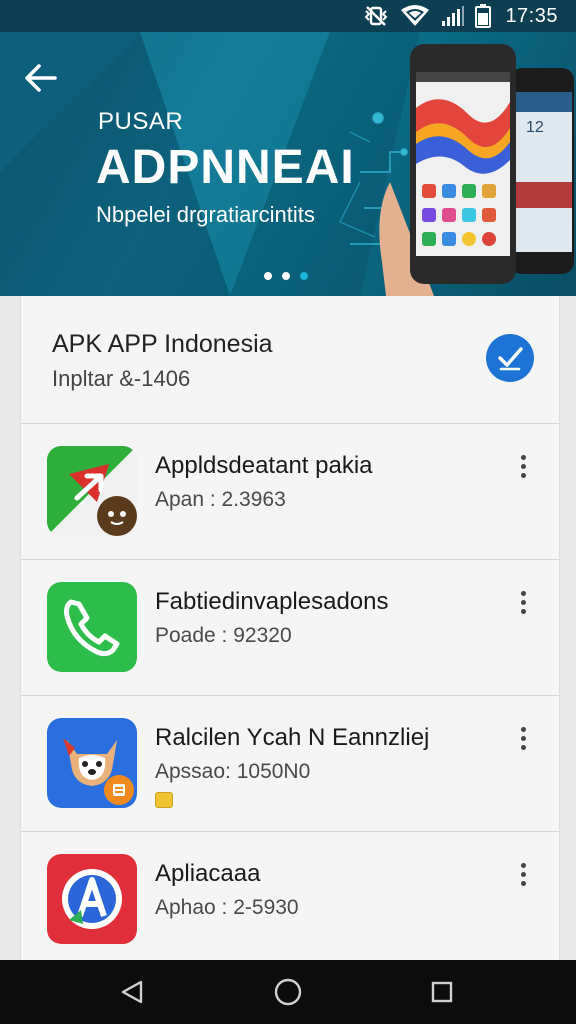  Describe the element at coordinates (92, 899) in the screenshot. I see `a-letter-app-icon` at that location.